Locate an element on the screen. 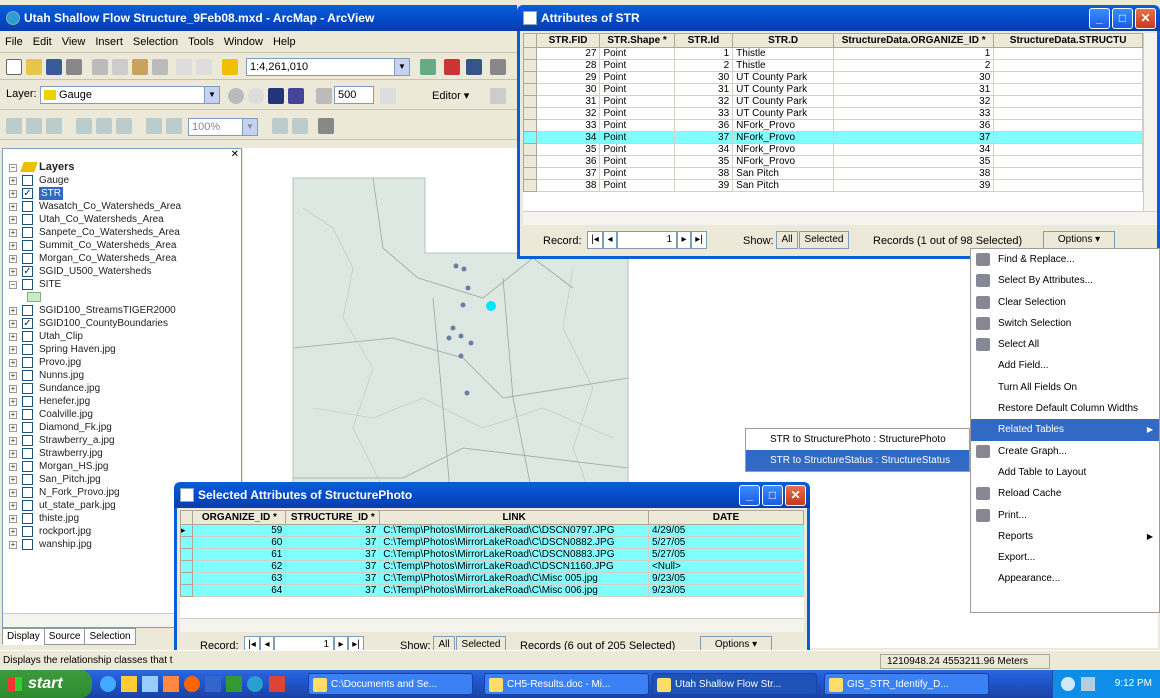  tab-display: Display is located at coordinates (23, 636).